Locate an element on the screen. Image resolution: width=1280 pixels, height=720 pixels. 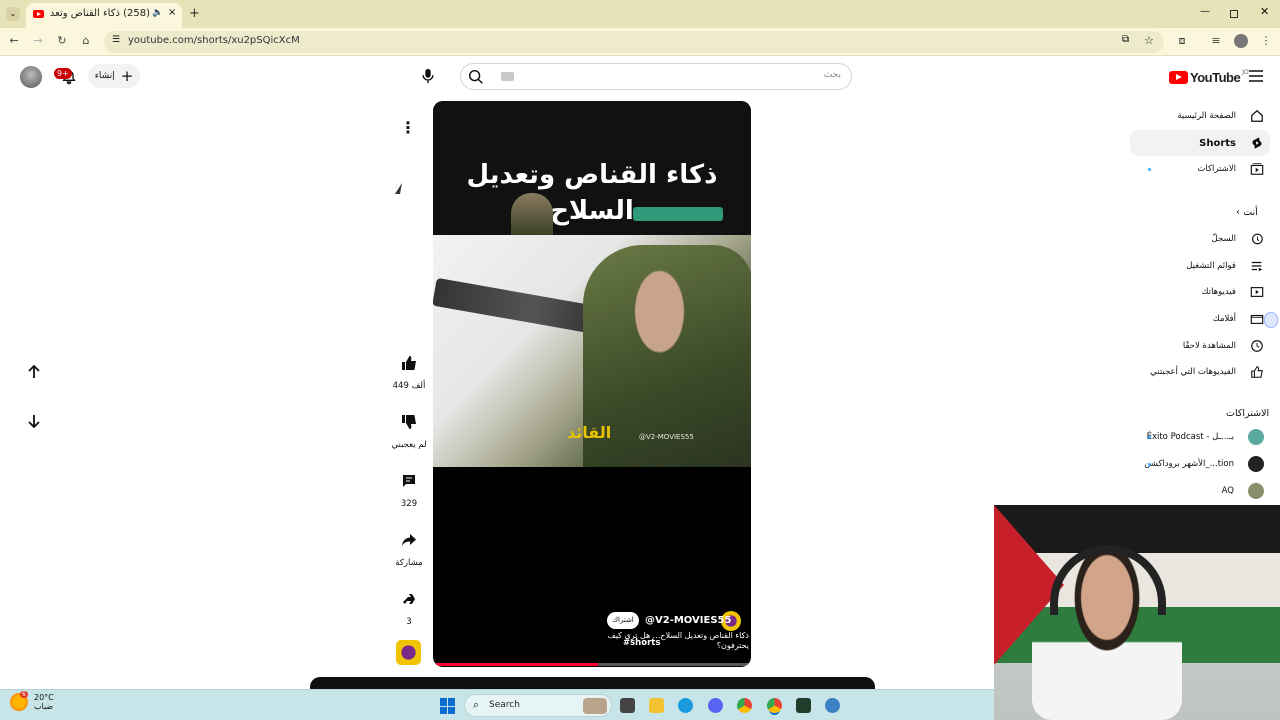
liked-icon is located at coordinates (1257, 372).